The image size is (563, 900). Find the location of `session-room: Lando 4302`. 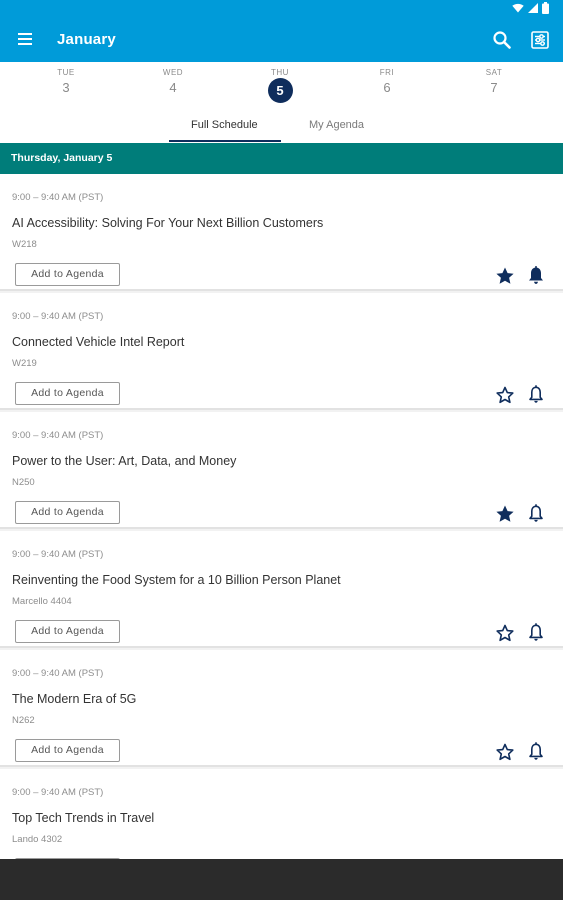

session-room: Lando 4302 is located at coordinates (37, 839).